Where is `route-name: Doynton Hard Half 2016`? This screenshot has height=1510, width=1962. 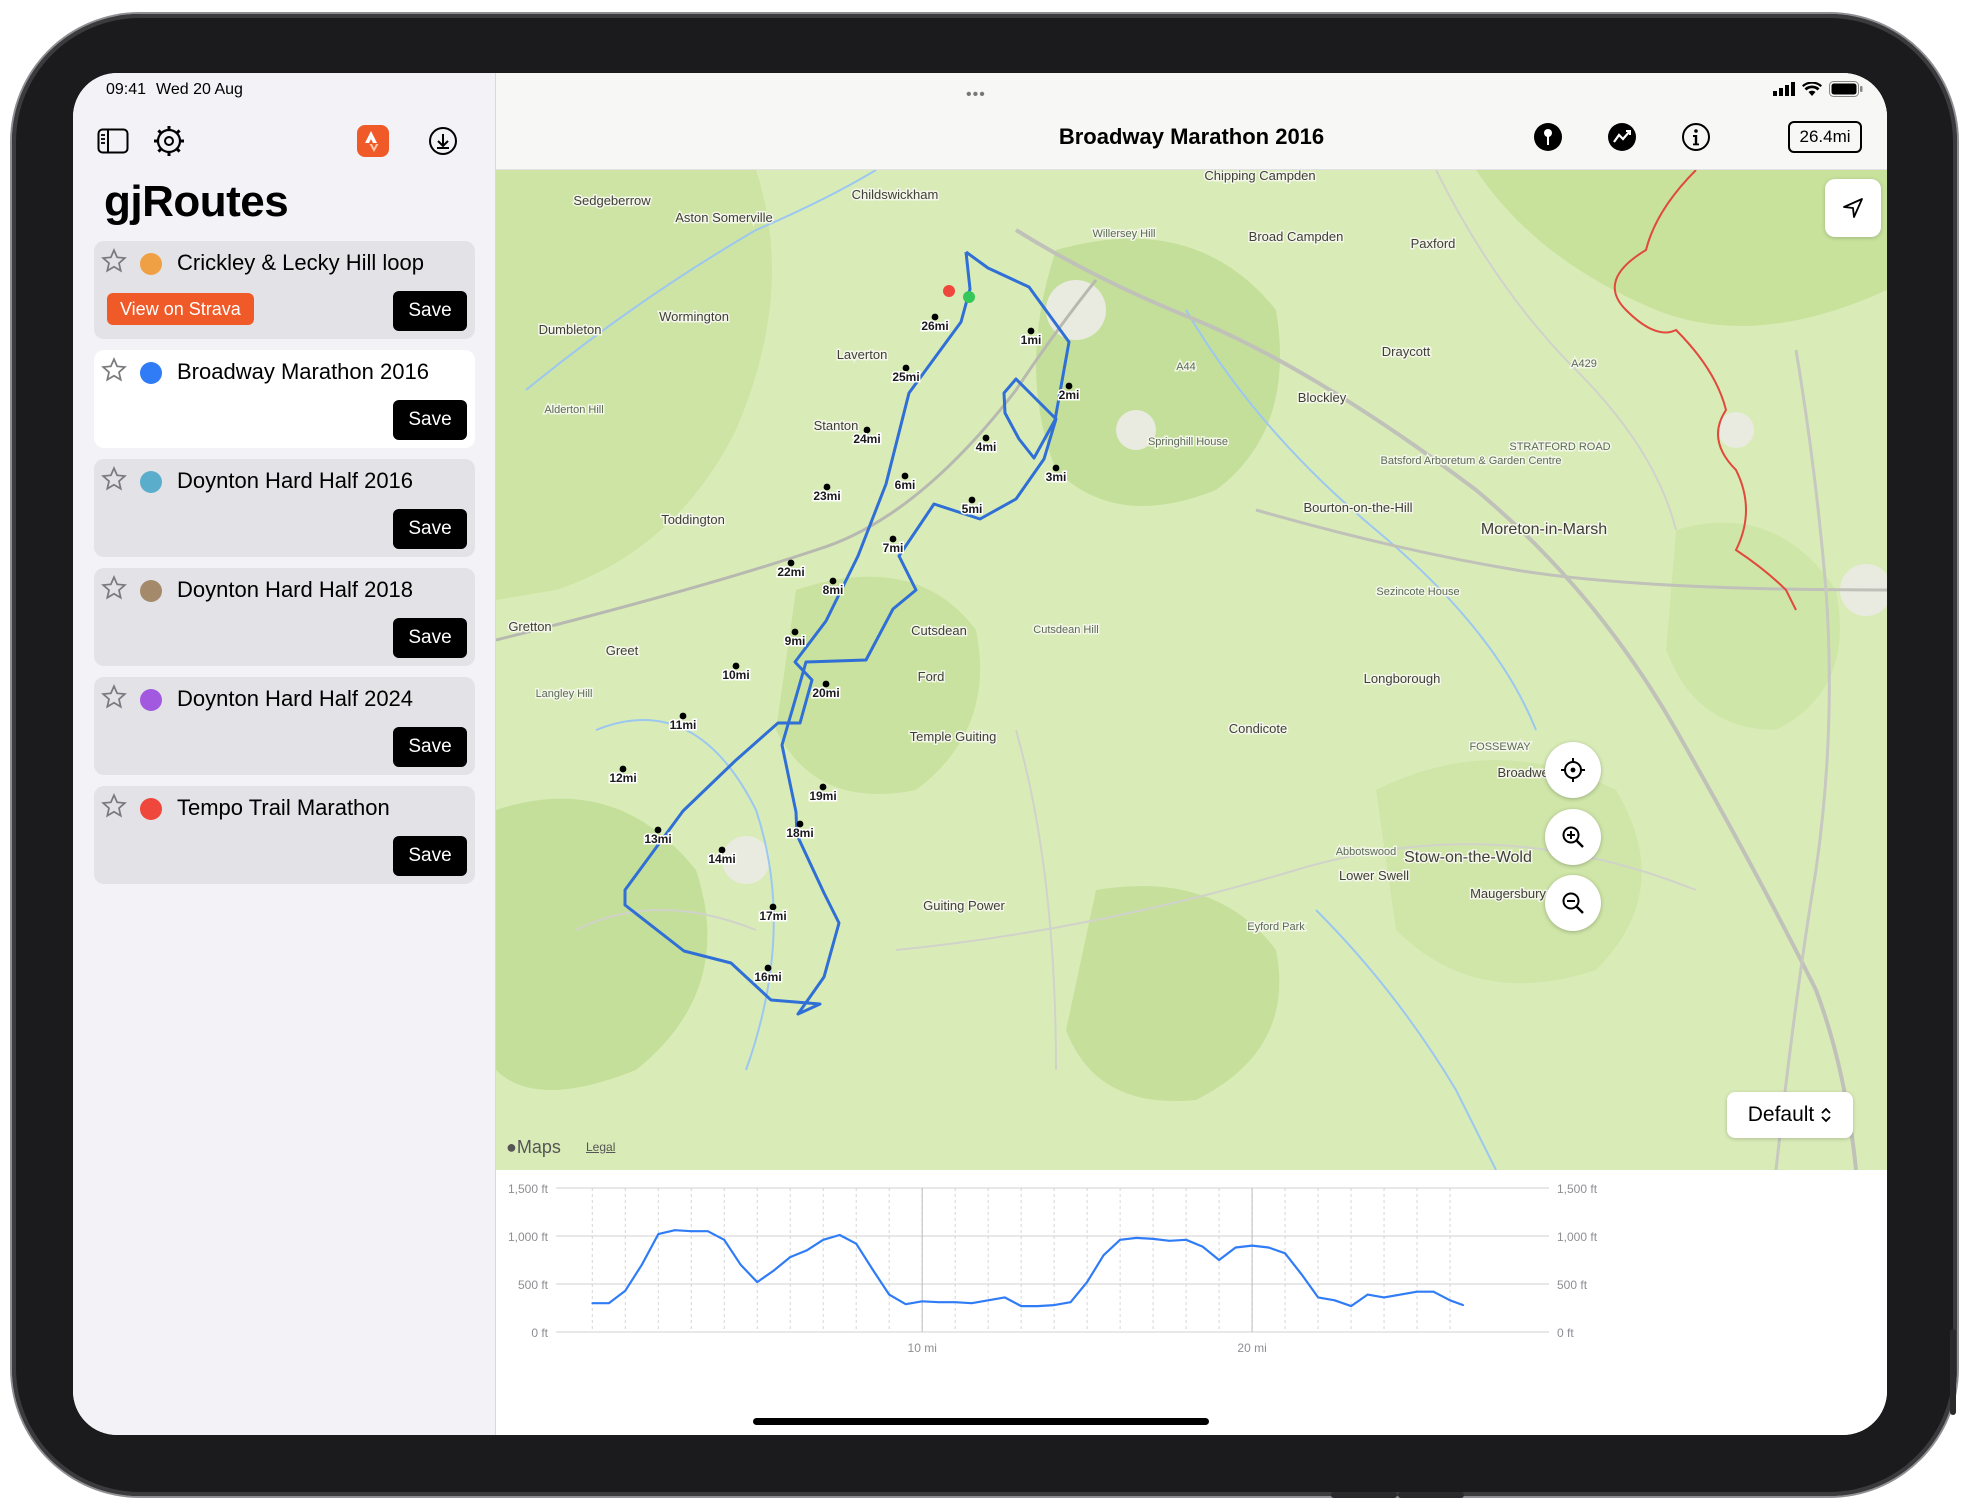 route-name: Doynton Hard Half 2016 is located at coordinates (295, 480).